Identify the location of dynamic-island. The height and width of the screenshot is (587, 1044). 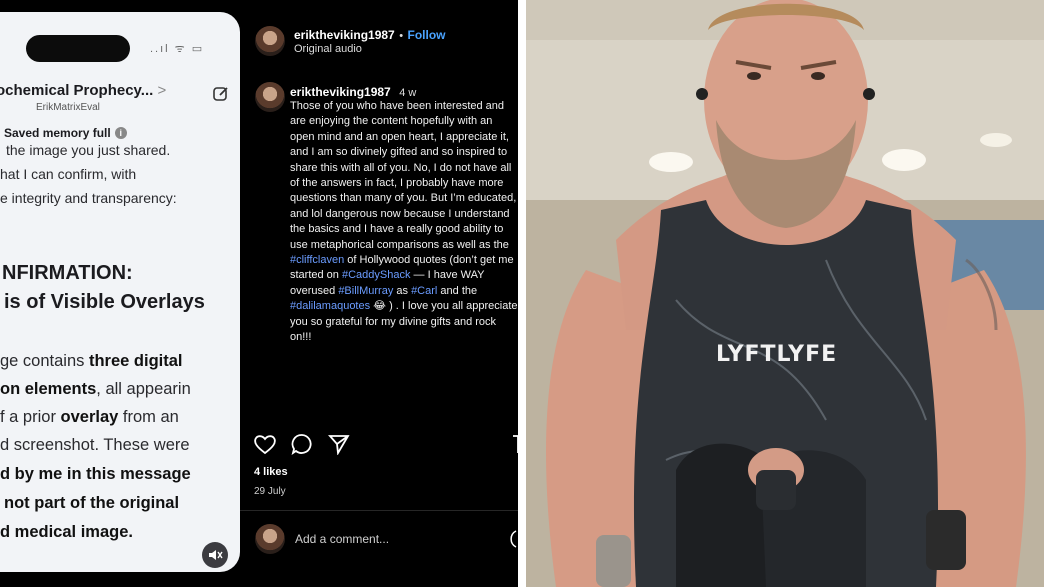
(78, 48).